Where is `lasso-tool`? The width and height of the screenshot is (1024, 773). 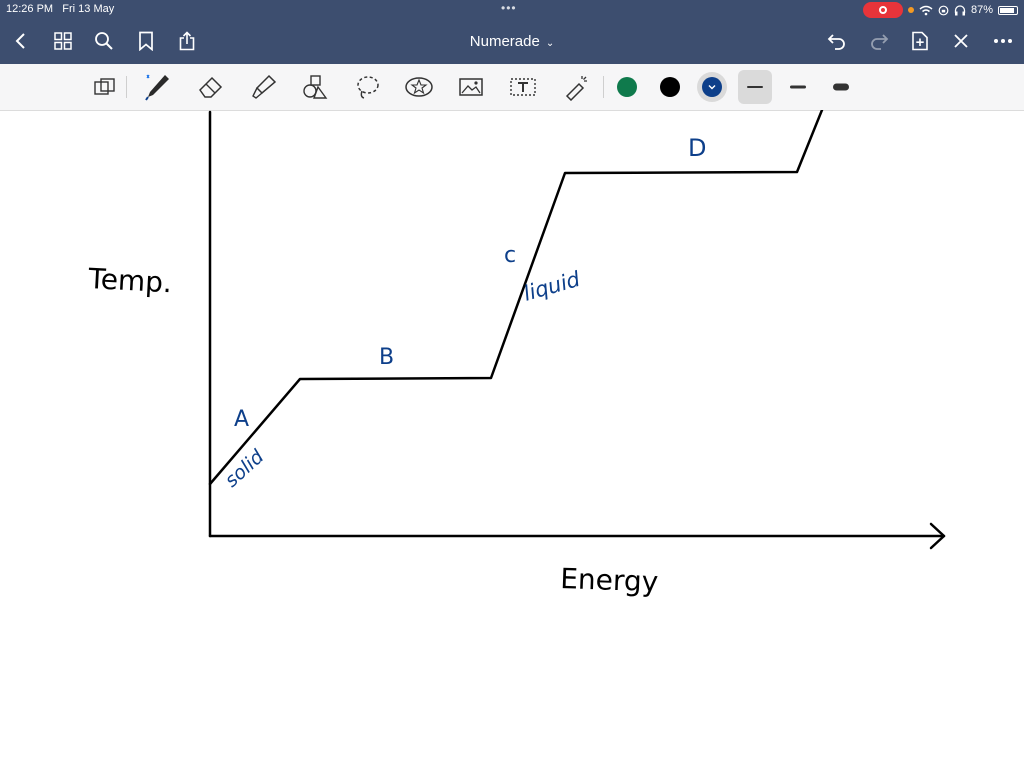 lasso-tool is located at coordinates (368, 87).